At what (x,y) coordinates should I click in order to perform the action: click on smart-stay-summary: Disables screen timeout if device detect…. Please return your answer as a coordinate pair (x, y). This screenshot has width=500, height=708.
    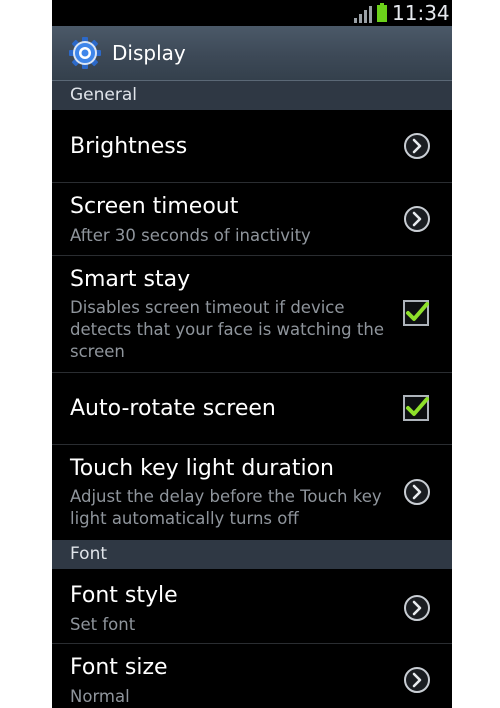
    Looking at the image, I should click on (227, 329).